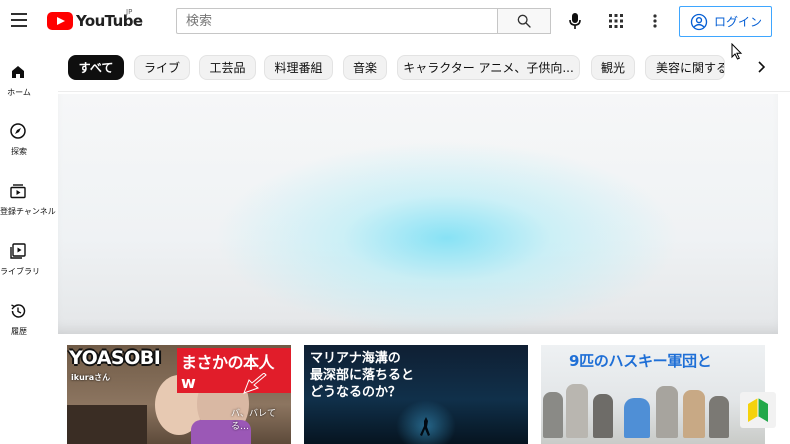 The width and height of the screenshot is (790, 444). I want to click on chip-beauty: 美容に関する, so click(685, 67).